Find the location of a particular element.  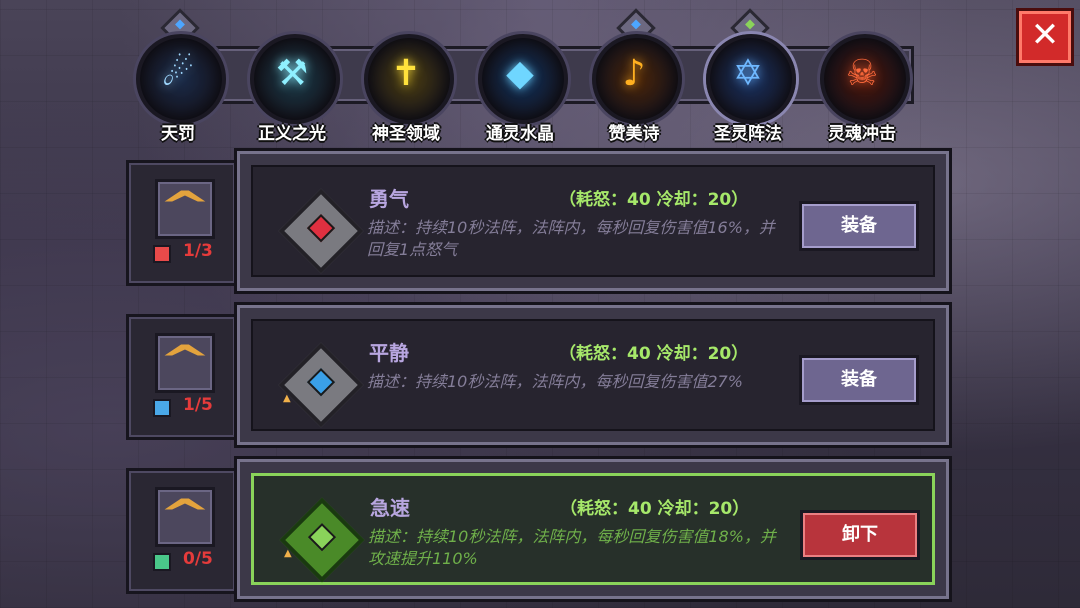

rune-name: 急速 is located at coordinates (390, 508).